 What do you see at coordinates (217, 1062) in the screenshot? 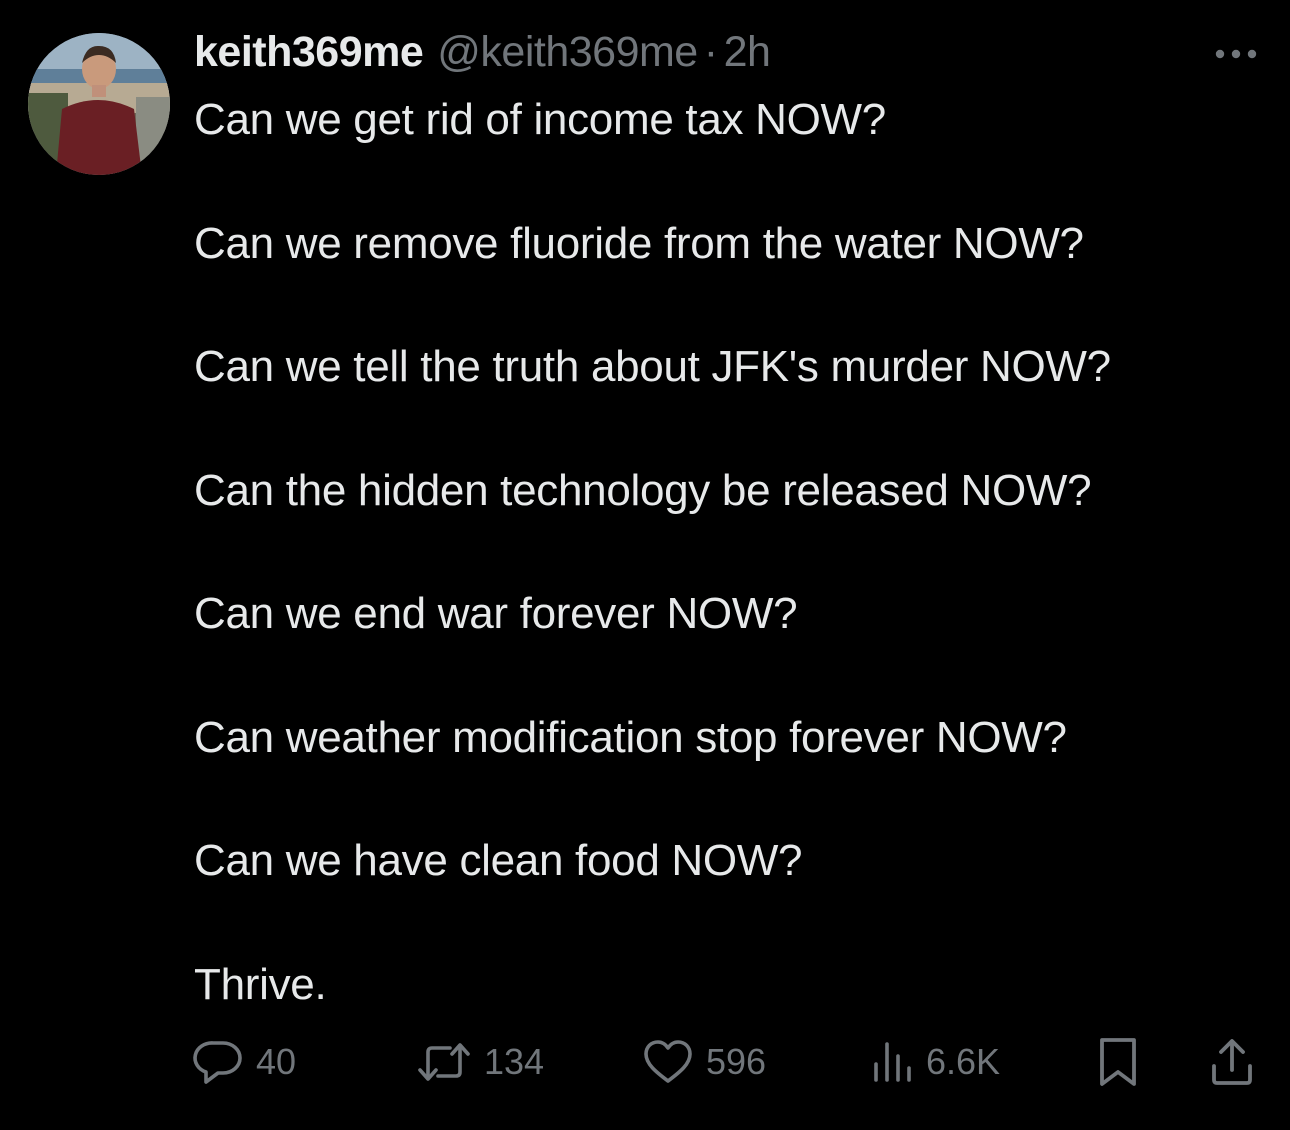
I see `reply-icon` at bounding box center [217, 1062].